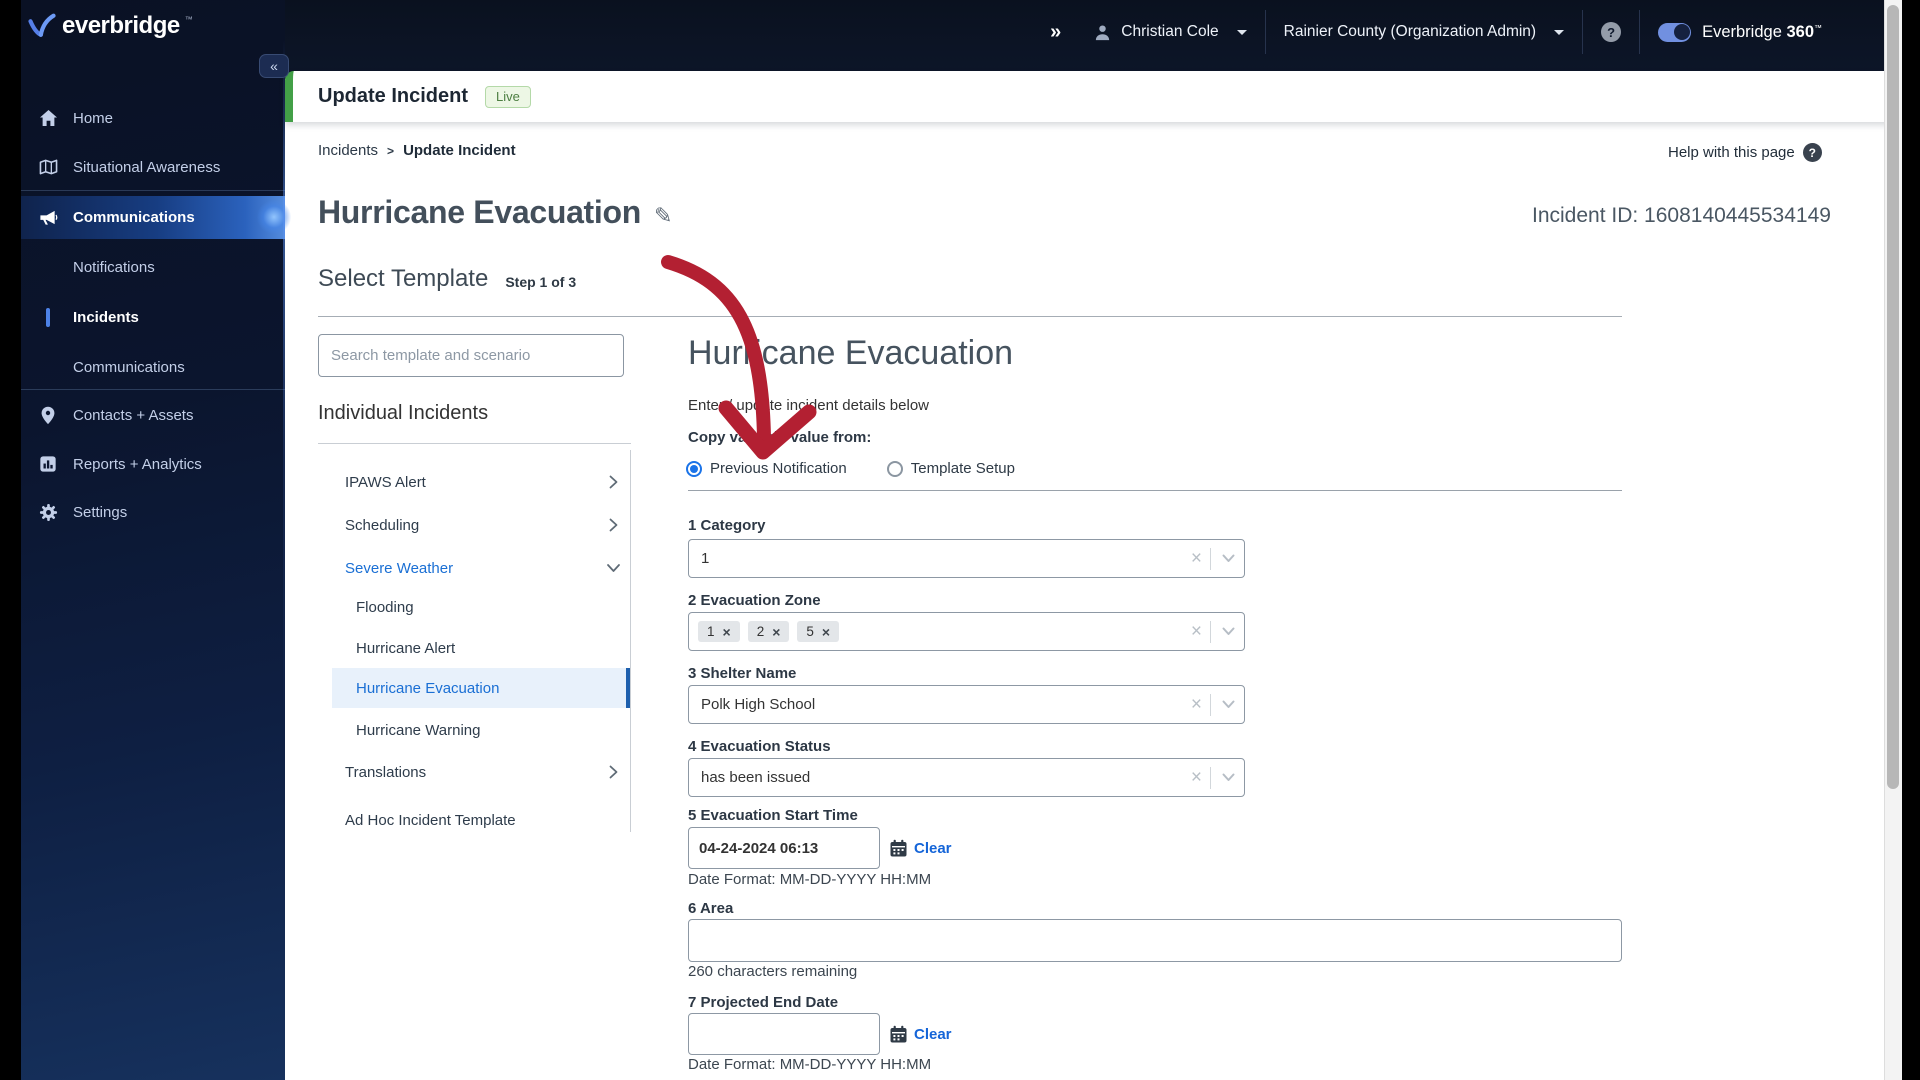 This screenshot has height=1080, width=1920. Describe the element at coordinates (727, 525) in the screenshot. I see `field-label-category: 1 Category` at that location.